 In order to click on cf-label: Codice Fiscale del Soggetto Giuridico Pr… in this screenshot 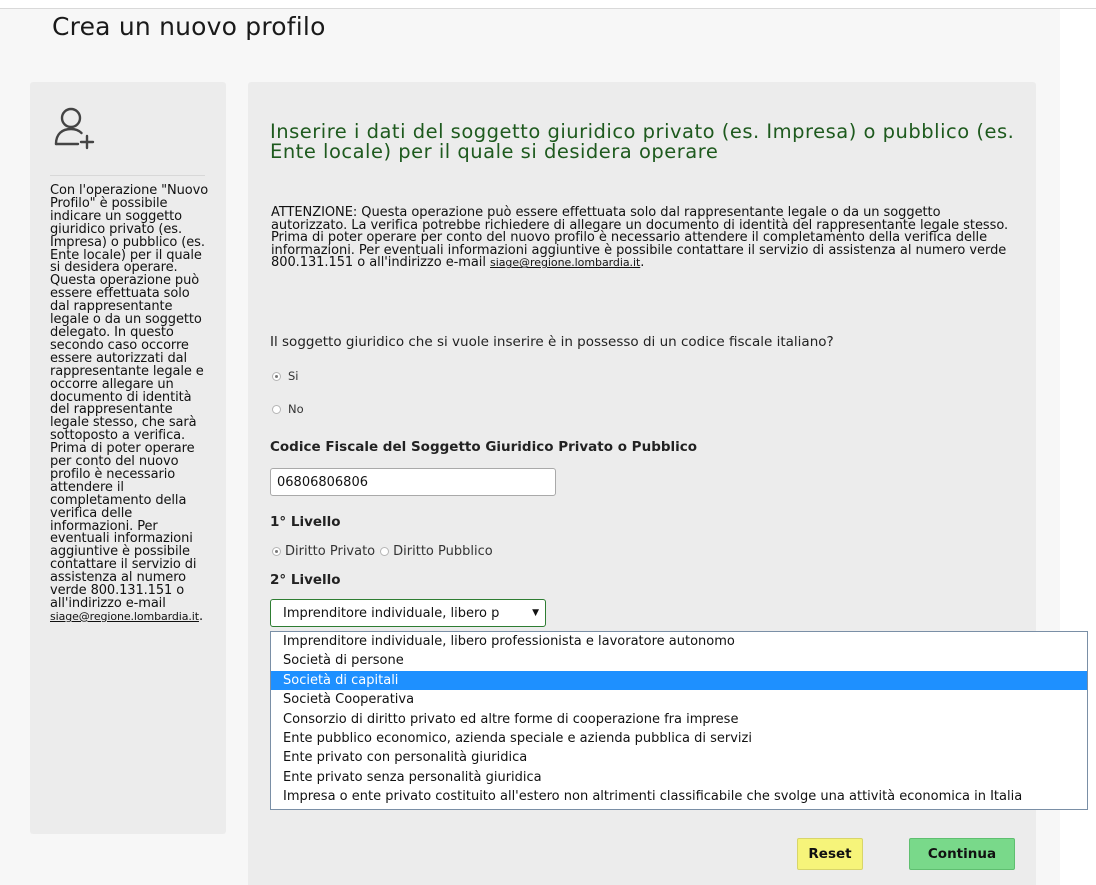, I will do `click(484, 447)`.